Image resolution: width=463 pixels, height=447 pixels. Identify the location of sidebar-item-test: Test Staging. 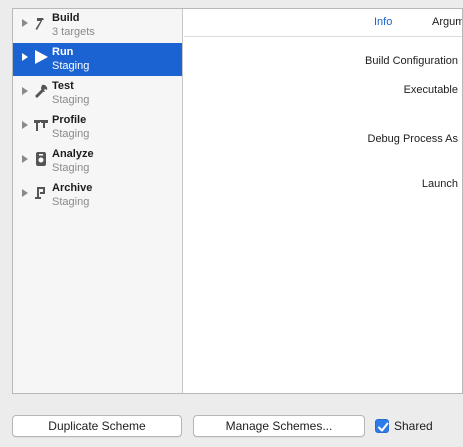
(97, 93).